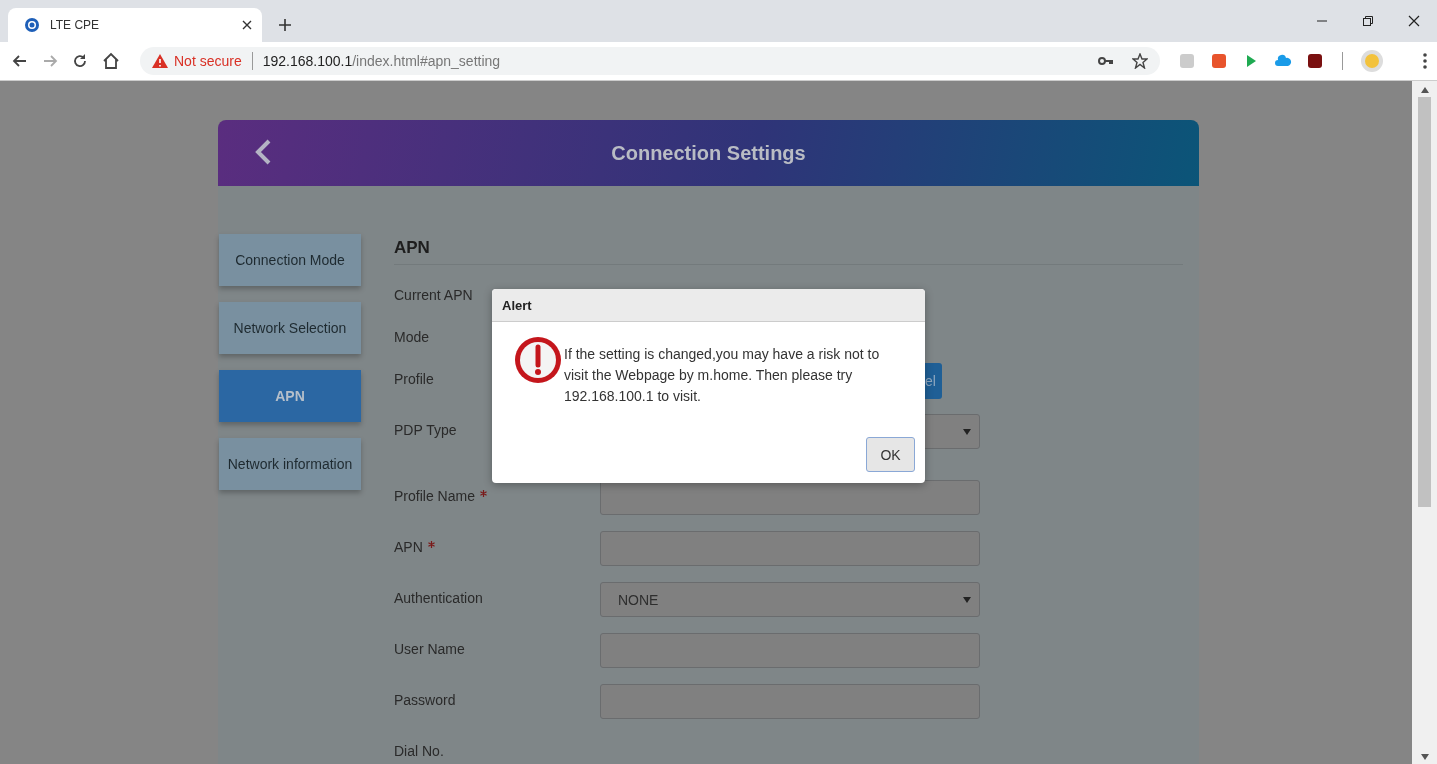  Describe the element at coordinates (290, 260) in the screenshot. I see `sidebar-item: Connection Mode` at that location.